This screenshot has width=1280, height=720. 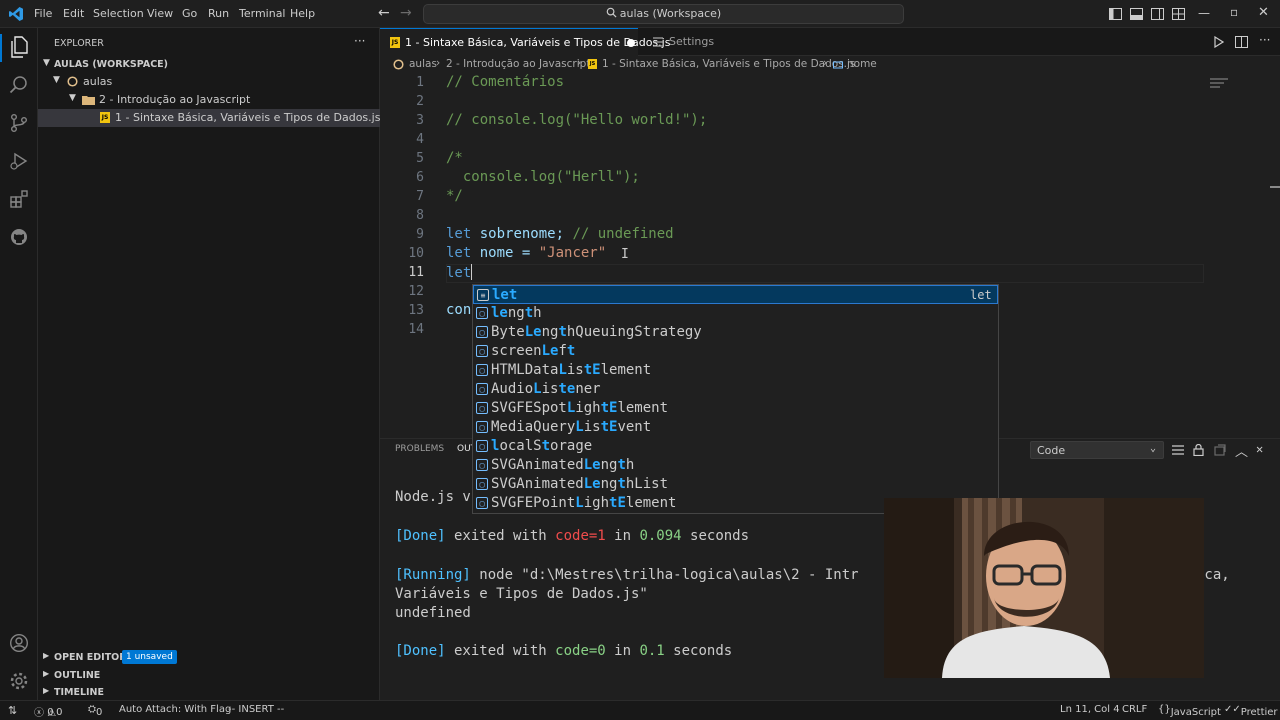 What do you see at coordinates (118, 13) in the screenshot?
I see `menu-selection: Selection` at bounding box center [118, 13].